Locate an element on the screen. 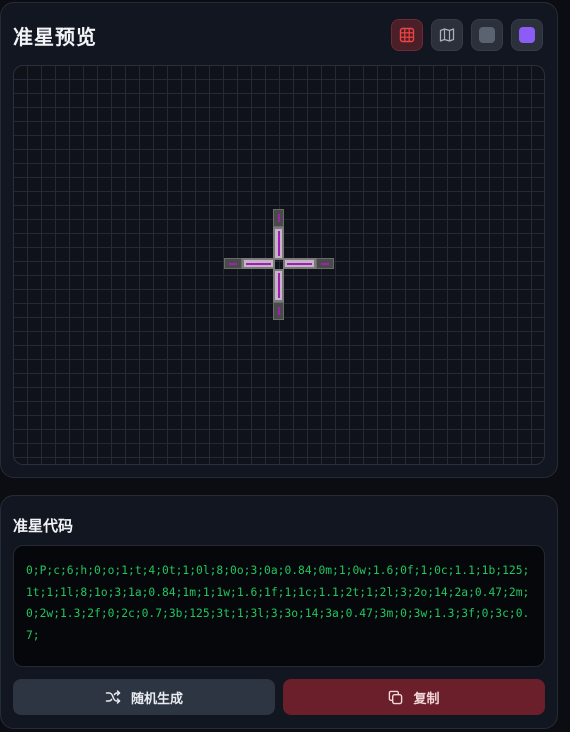  copy-label: 复制 is located at coordinates (426, 699).